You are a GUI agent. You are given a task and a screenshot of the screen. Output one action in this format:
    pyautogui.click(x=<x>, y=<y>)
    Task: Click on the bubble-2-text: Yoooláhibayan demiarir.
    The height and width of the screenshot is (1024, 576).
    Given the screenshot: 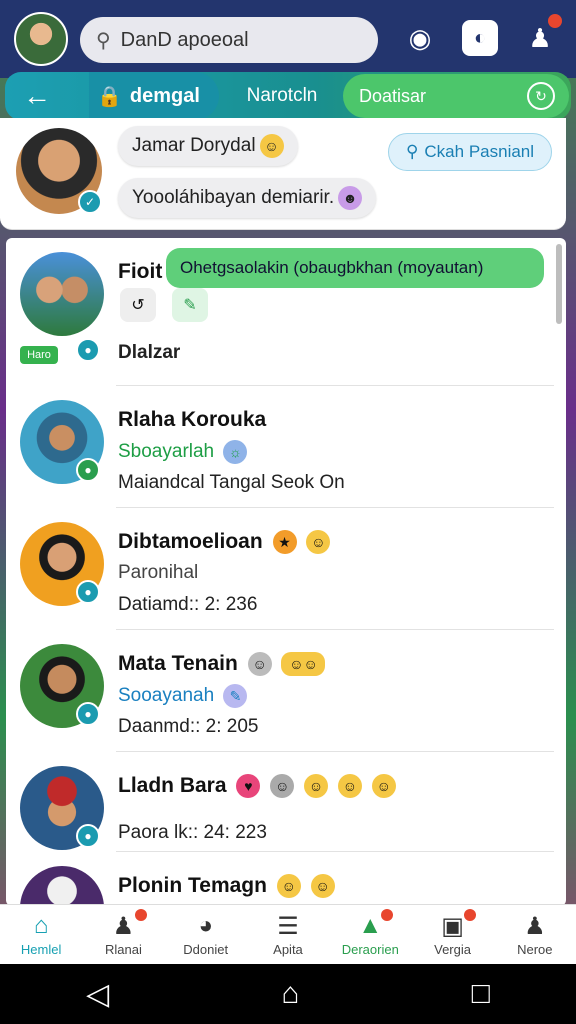 What is the action you would take?
    pyautogui.click(x=233, y=197)
    